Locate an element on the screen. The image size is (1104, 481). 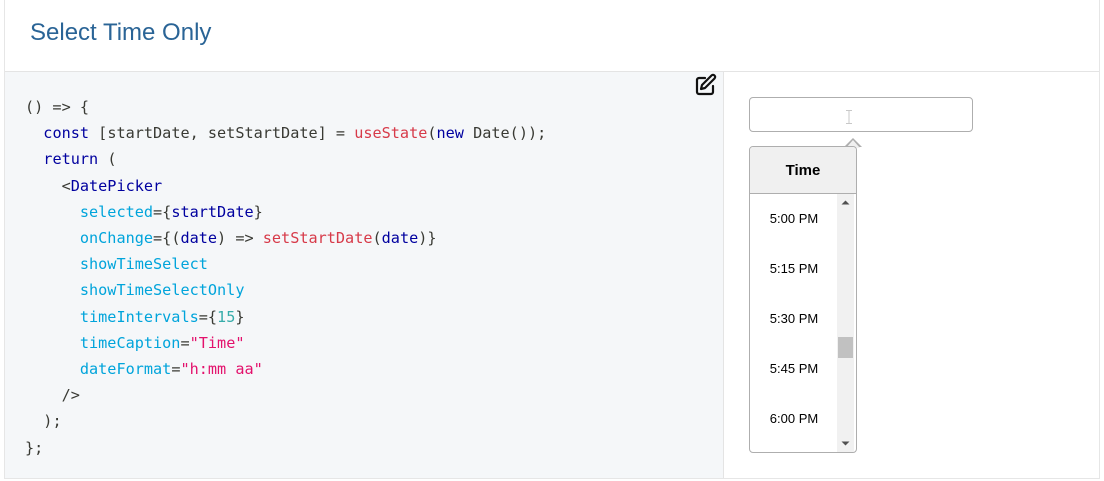
code-token: const is located at coordinates (71, 133).